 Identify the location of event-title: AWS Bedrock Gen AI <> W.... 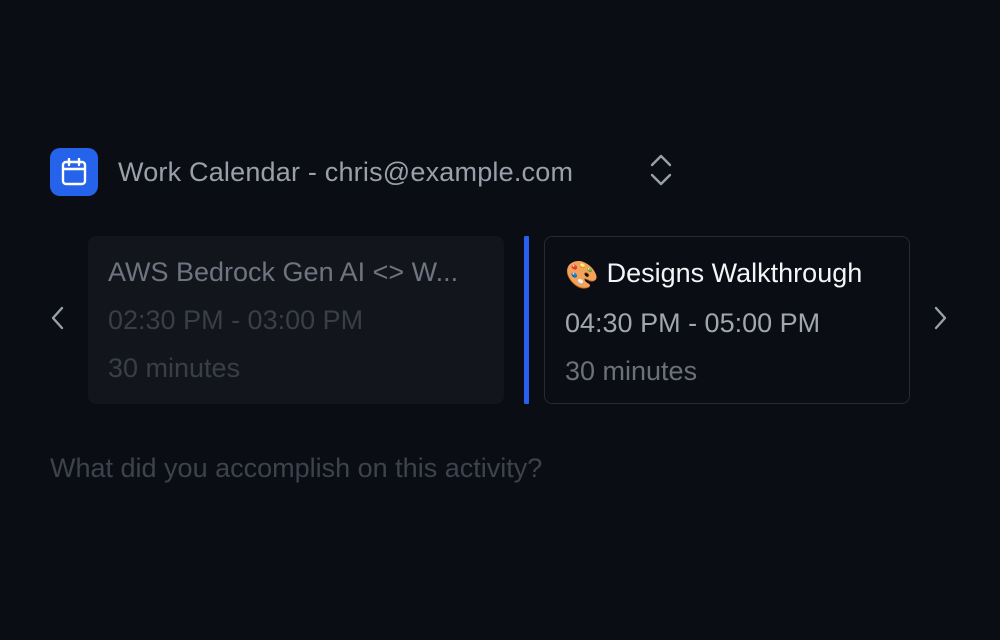
(283, 272).